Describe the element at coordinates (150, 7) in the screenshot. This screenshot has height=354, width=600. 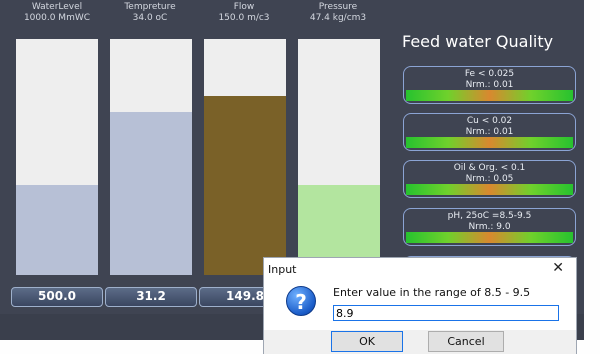
I see `gauge-title: Tempreture` at that location.